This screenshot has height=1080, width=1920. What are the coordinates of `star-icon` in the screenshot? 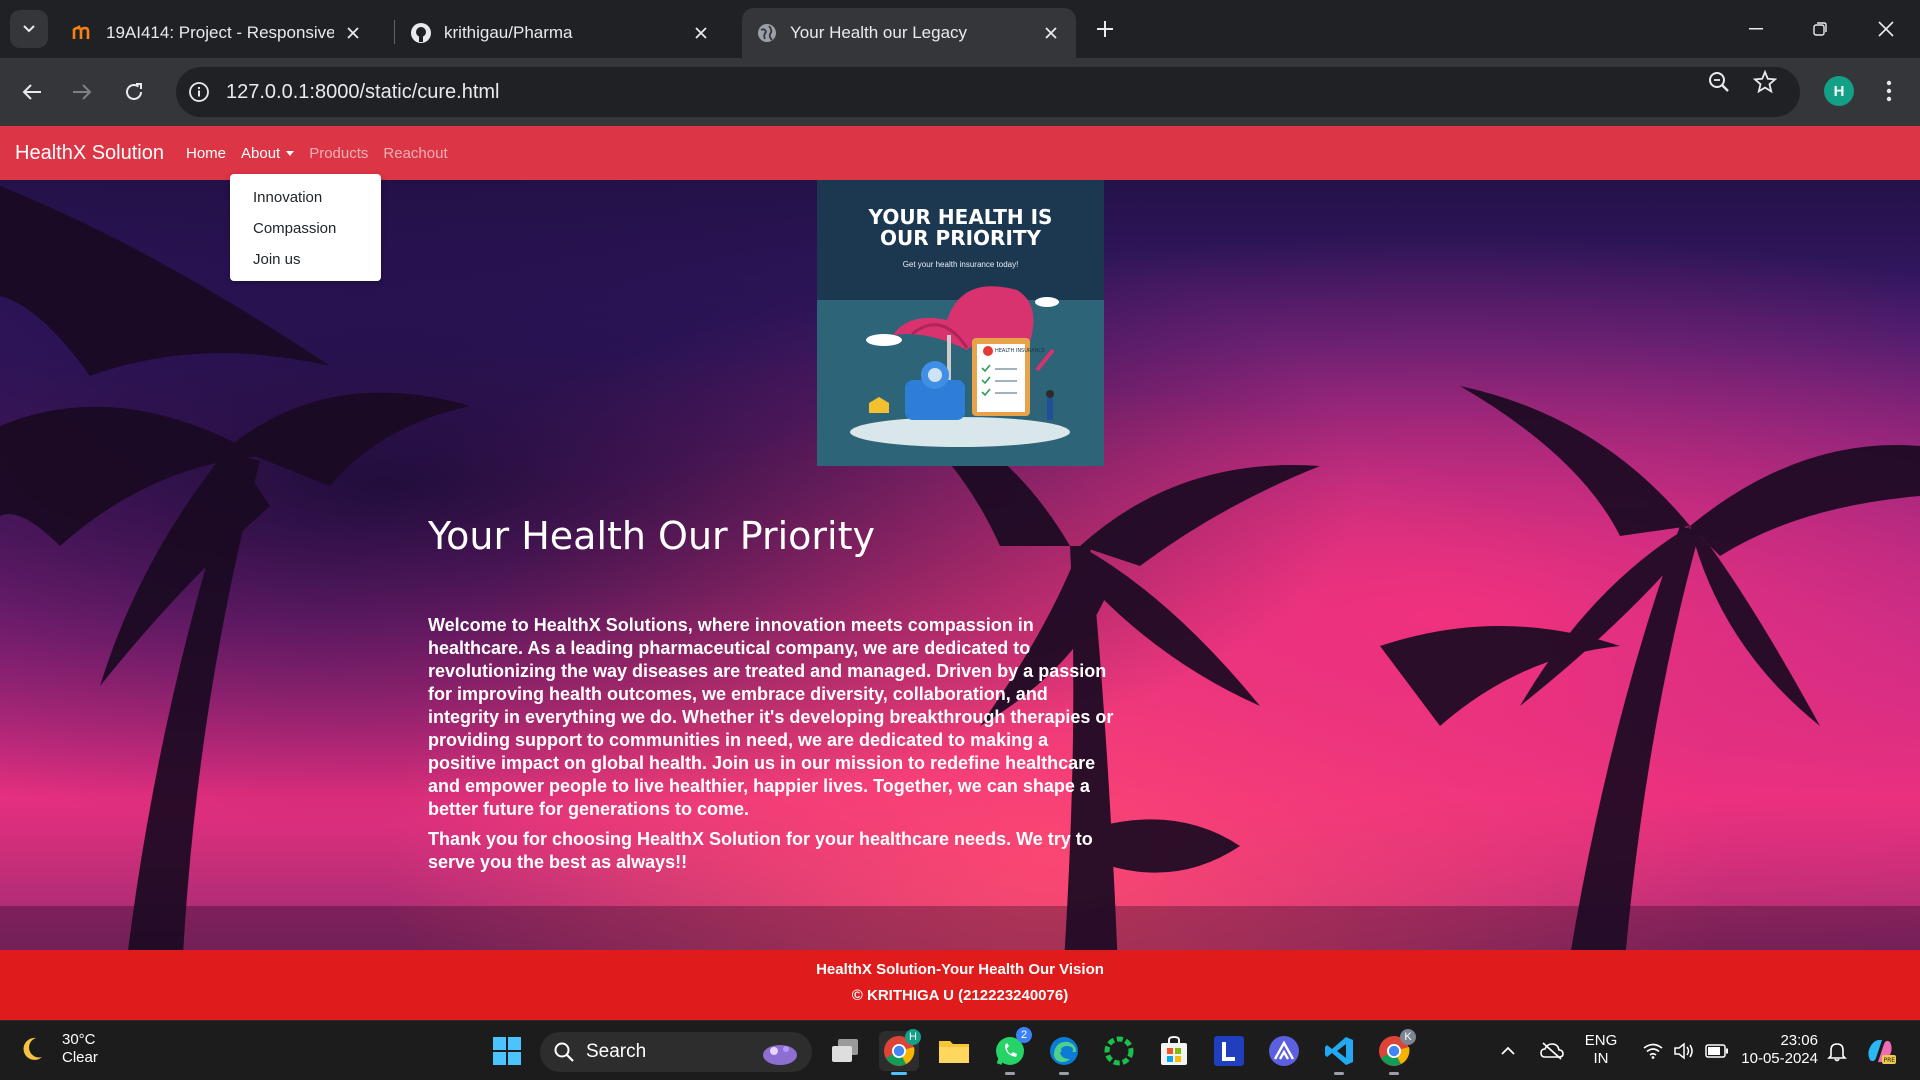 It's located at (1765, 82).